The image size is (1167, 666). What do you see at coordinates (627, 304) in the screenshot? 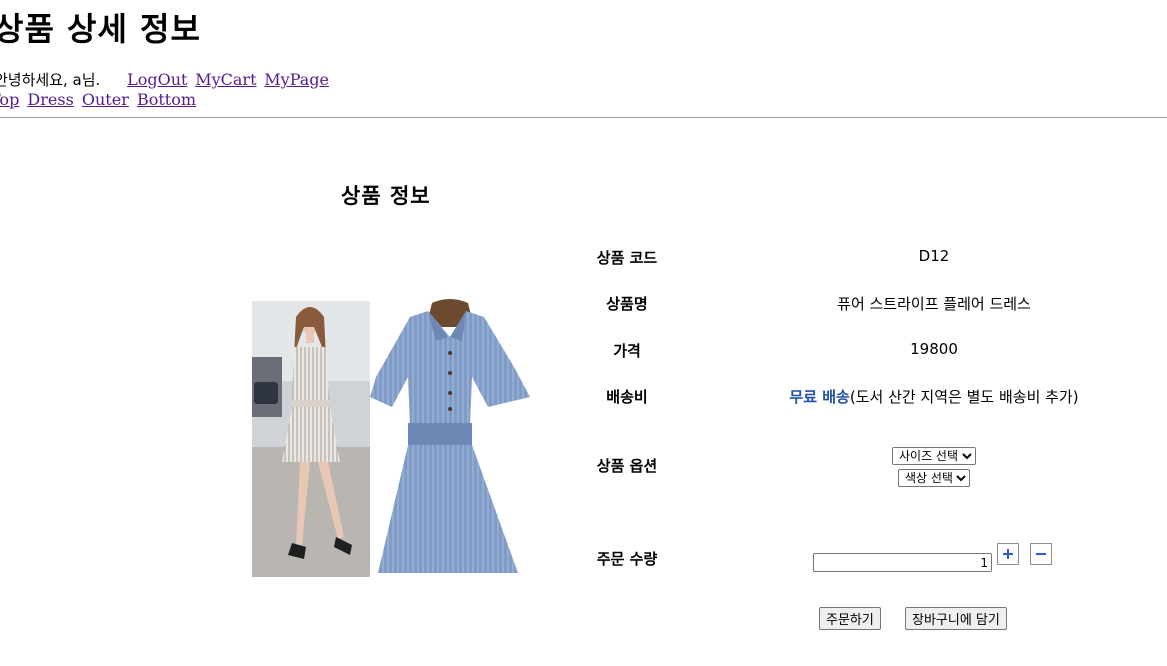
I see `product-name-label: 상품명` at bounding box center [627, 304].